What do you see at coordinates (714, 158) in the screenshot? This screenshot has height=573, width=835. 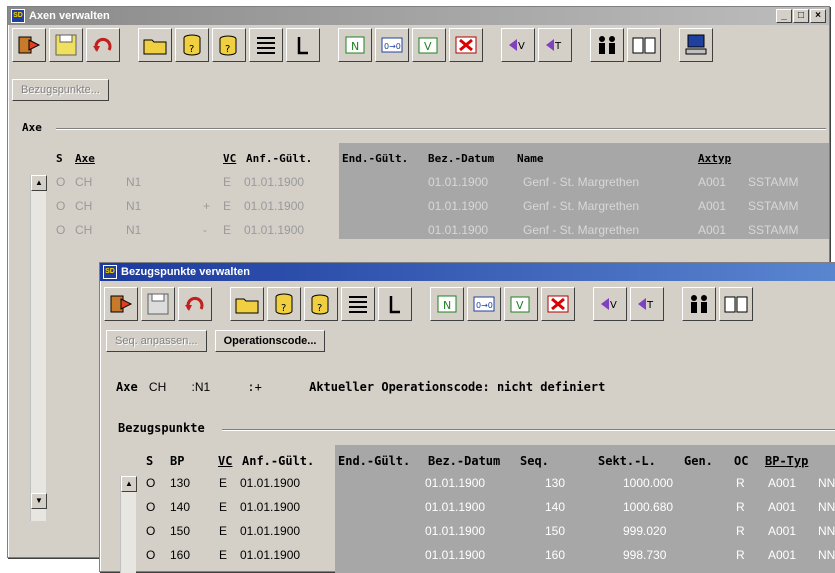 I see `col-axtyp: Axtyp` at bounding box center [714, 158].